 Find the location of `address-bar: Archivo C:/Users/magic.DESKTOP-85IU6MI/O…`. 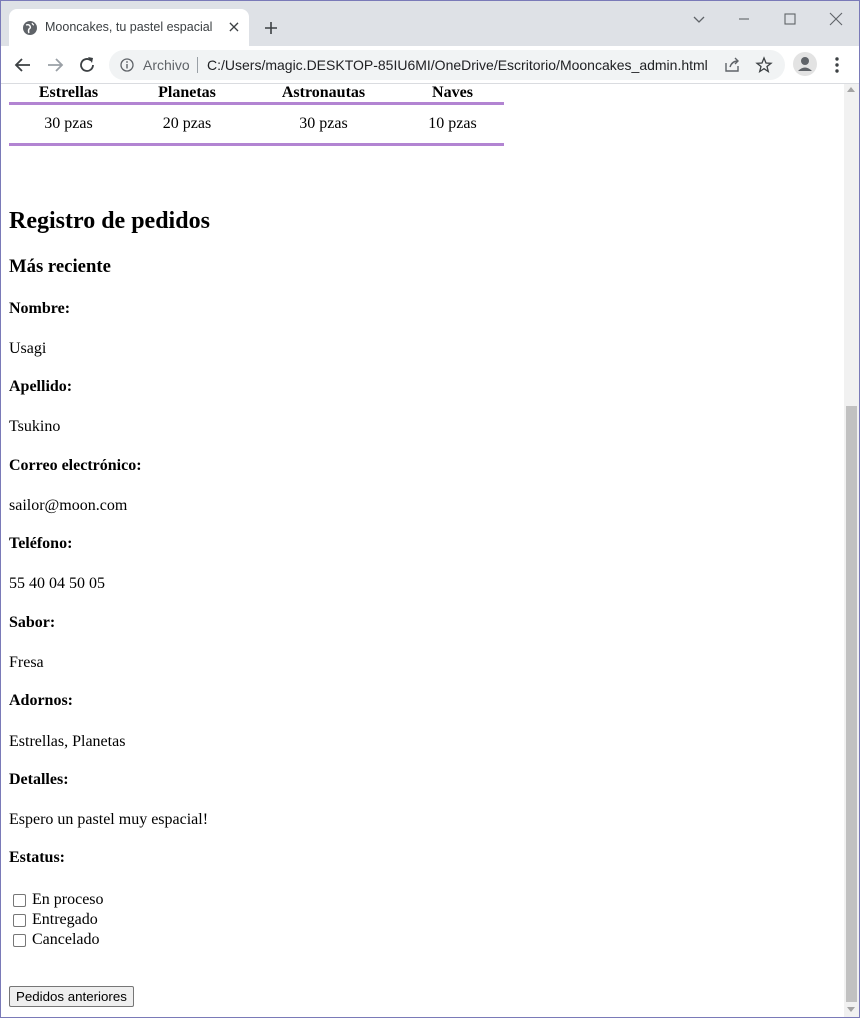

address-bar: Archivo C:/Users/magic.DESKTOP-85IU6MI/O… is located at coordinates (447, 65).